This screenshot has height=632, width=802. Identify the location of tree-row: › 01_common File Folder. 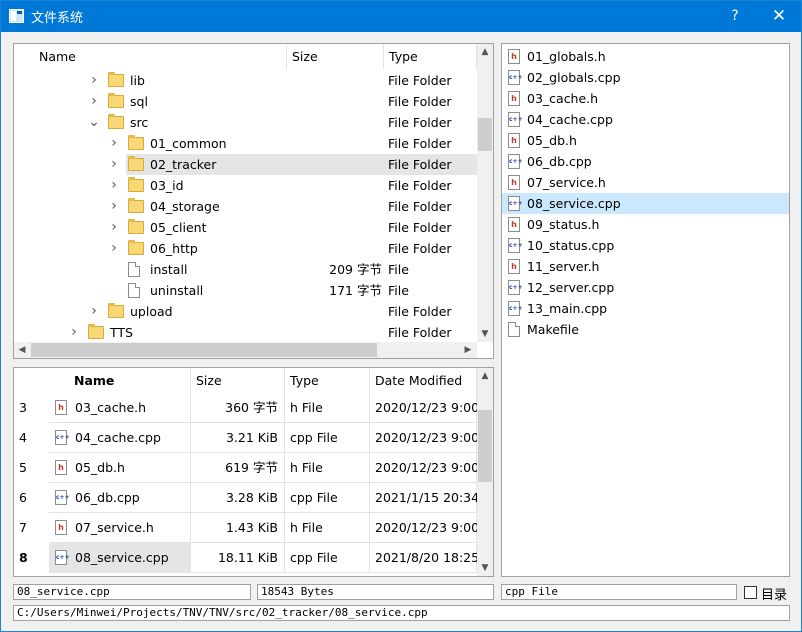
(245, 143).